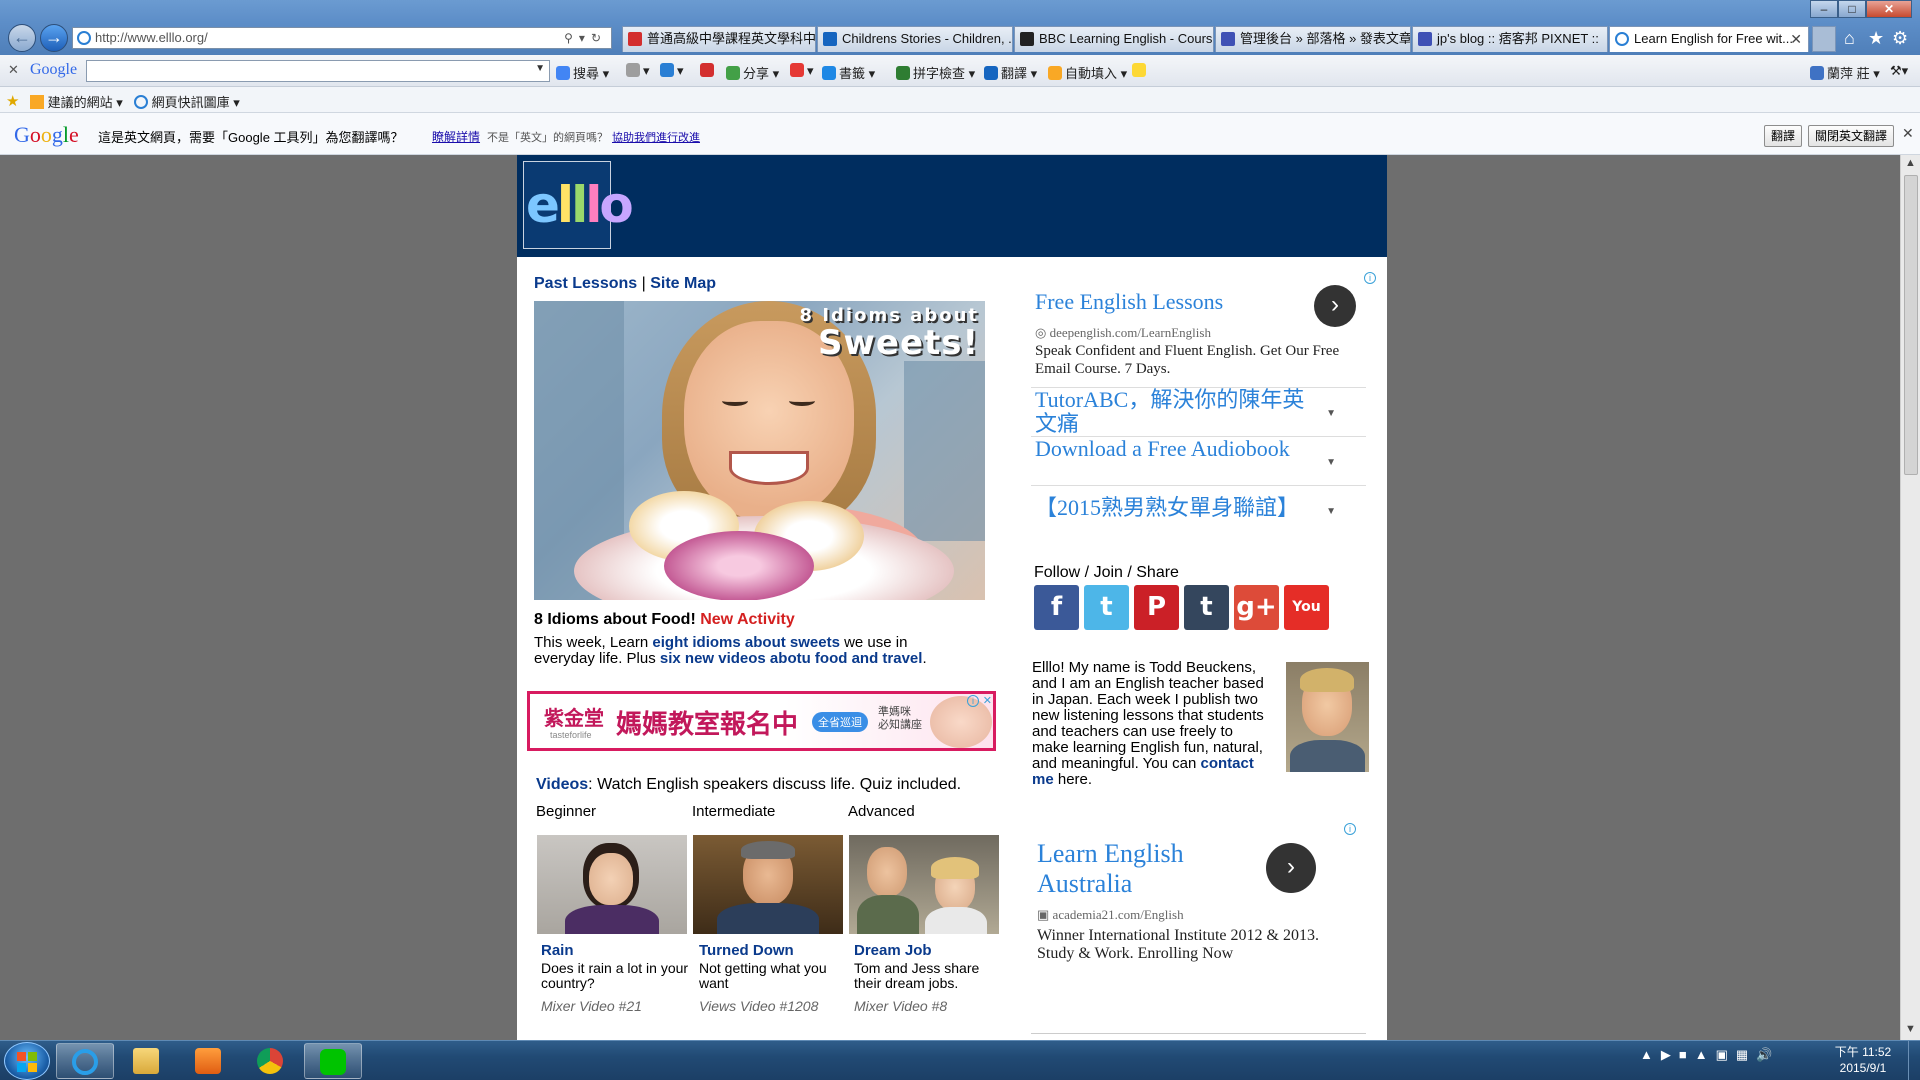 The height and width of the screenshot is (1080, 1920). What do you see at coordinates (638, 71) in the screenshot?
I see `toolbar-page-menu: ▾` at bounding box center [638, 71].